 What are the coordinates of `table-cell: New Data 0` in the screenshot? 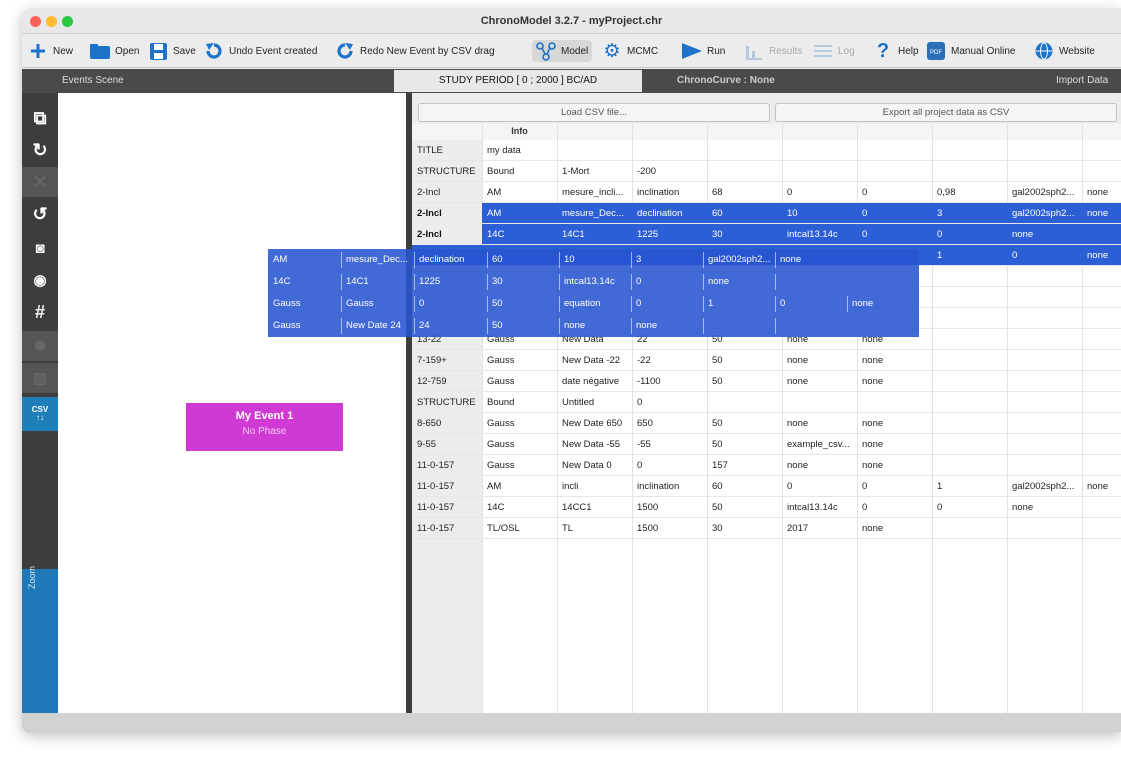 It's located at (594, 465).